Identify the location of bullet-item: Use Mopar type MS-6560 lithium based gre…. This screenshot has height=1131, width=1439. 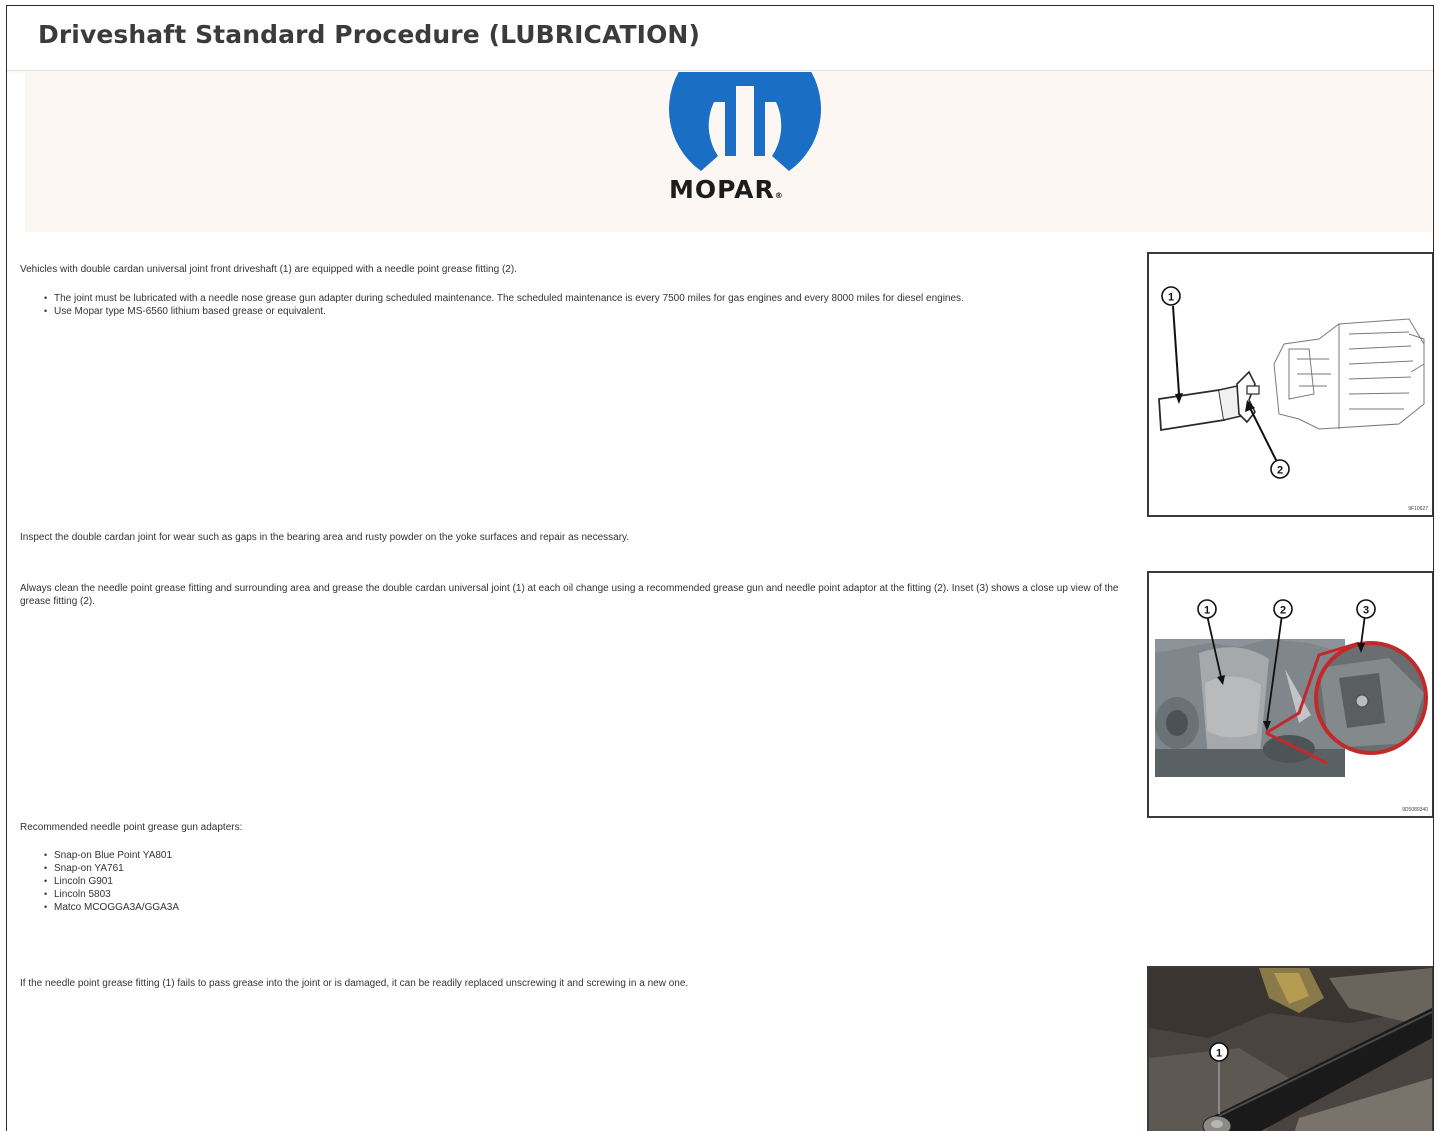
(575, 311).